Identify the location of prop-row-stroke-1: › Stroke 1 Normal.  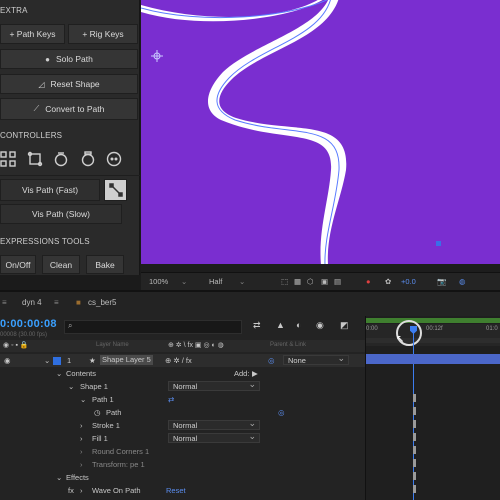
(182, 425).